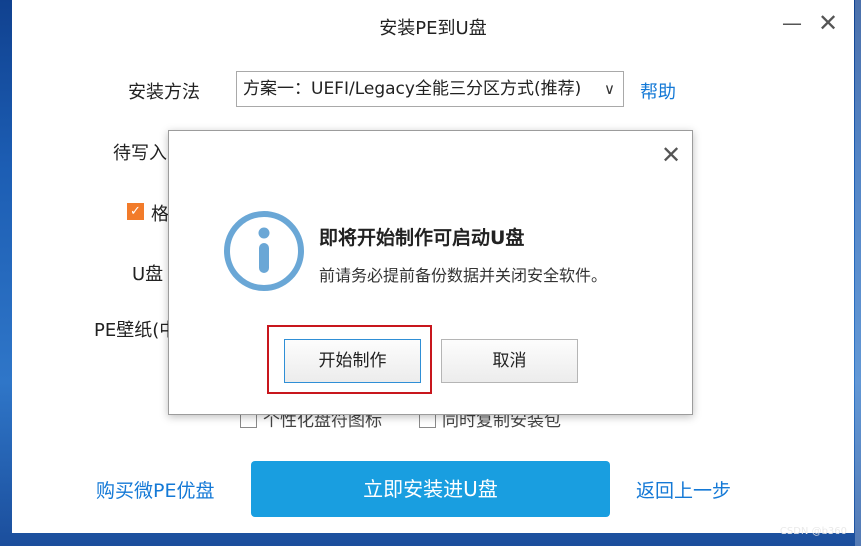 The width and height of the screenshot is (861, 546). I want to click on format-checkbox: ✓, so click(135, 211).